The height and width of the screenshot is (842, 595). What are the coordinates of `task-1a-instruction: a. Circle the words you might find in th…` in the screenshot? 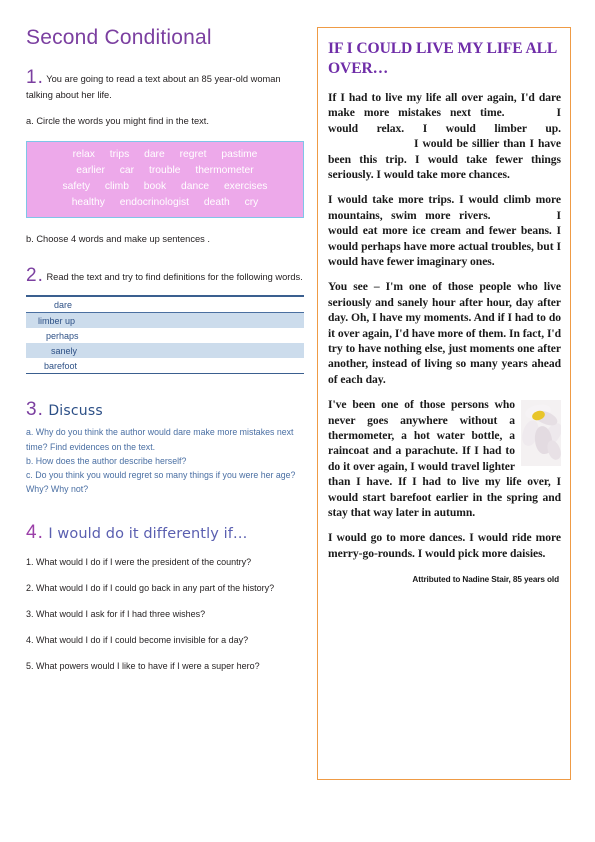 It's located at (117, 120).